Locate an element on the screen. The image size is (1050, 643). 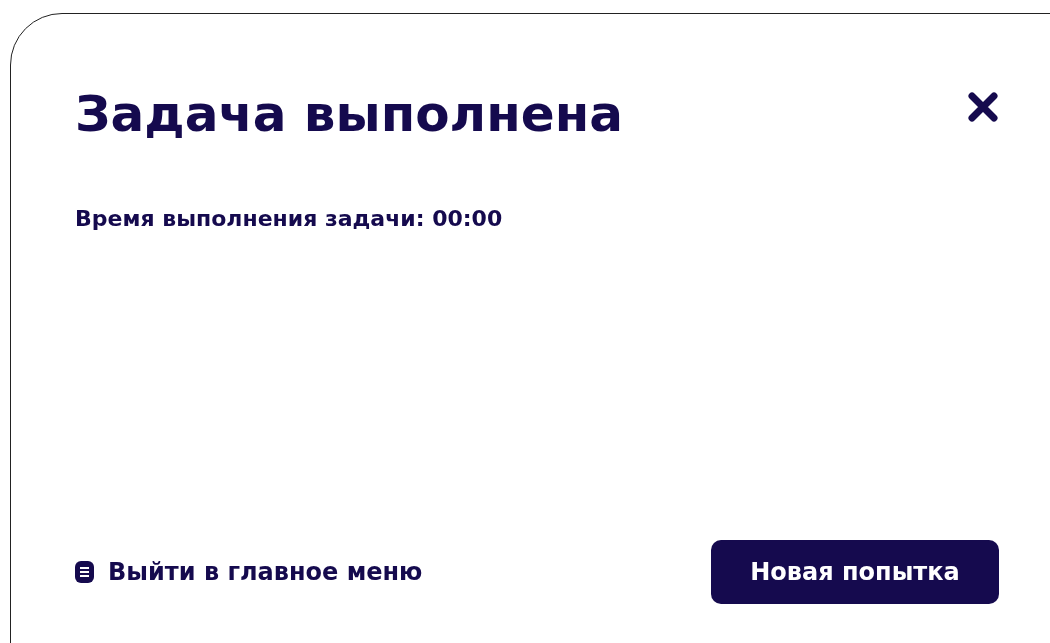
close-button is located at coordinates (983, 107).